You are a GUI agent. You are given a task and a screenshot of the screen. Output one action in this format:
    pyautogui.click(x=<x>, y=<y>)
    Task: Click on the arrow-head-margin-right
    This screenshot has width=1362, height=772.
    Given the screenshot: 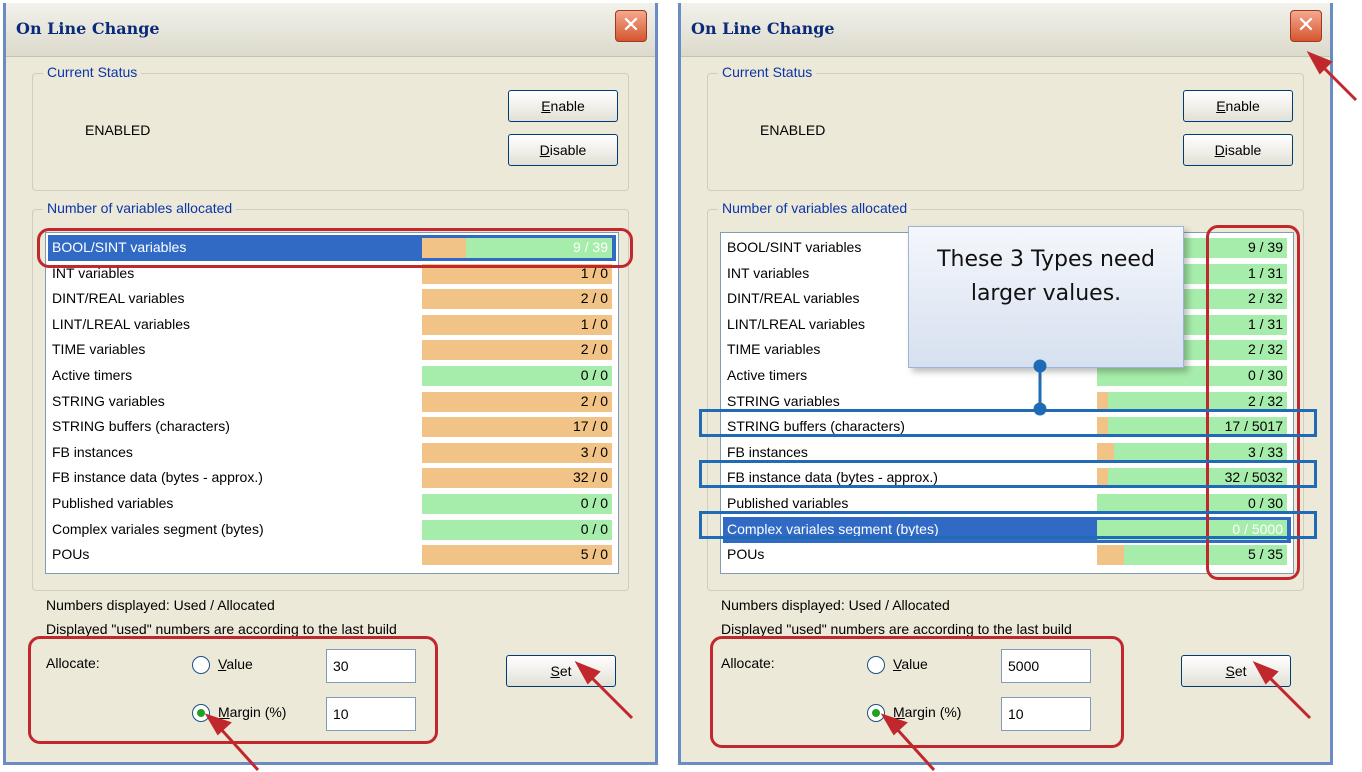 What is the action you would take?
    pyautogui.click(x=894, y=724)
    